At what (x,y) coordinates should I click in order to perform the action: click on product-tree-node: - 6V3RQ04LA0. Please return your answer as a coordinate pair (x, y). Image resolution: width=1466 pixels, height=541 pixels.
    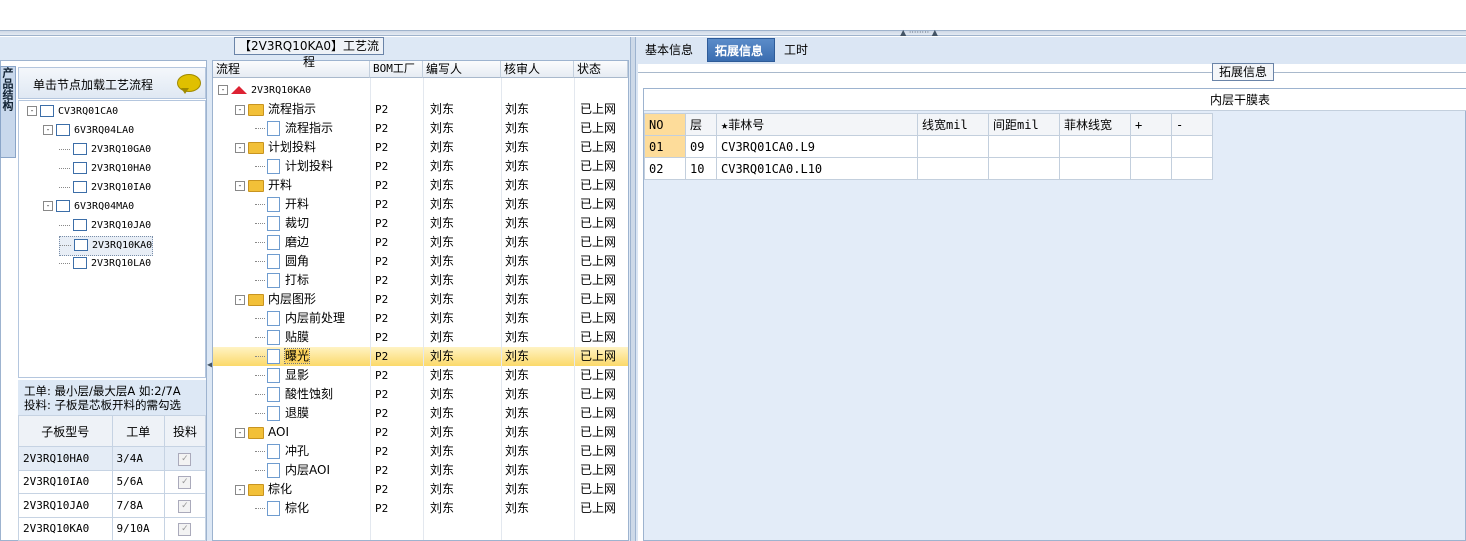
    Looking at the image, I should click on (88, 131).